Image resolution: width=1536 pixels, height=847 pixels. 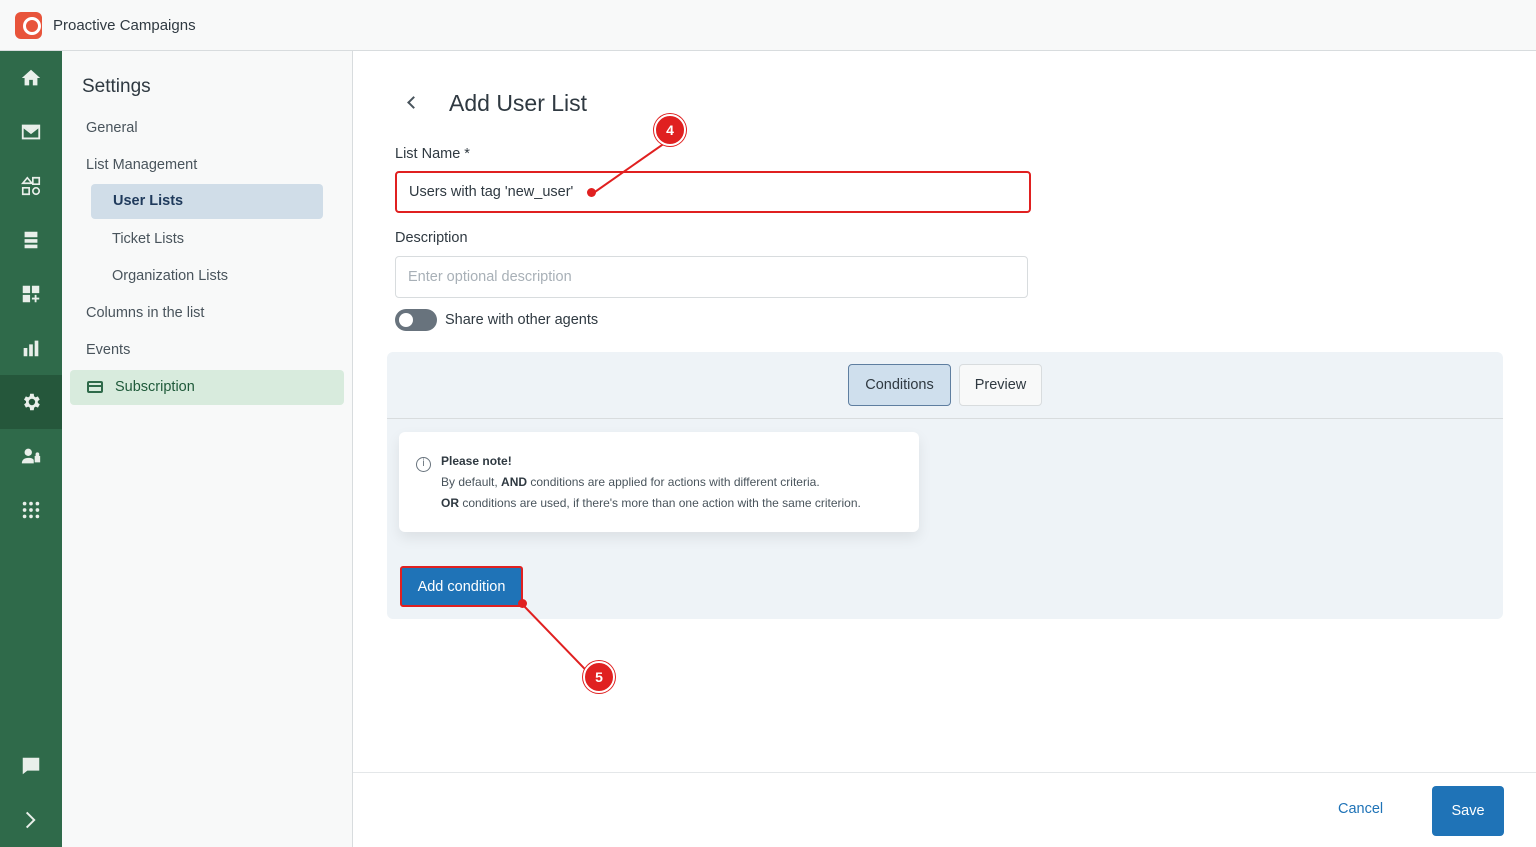 I want to click on apps-grid-icon, so click(x=31, y=510).